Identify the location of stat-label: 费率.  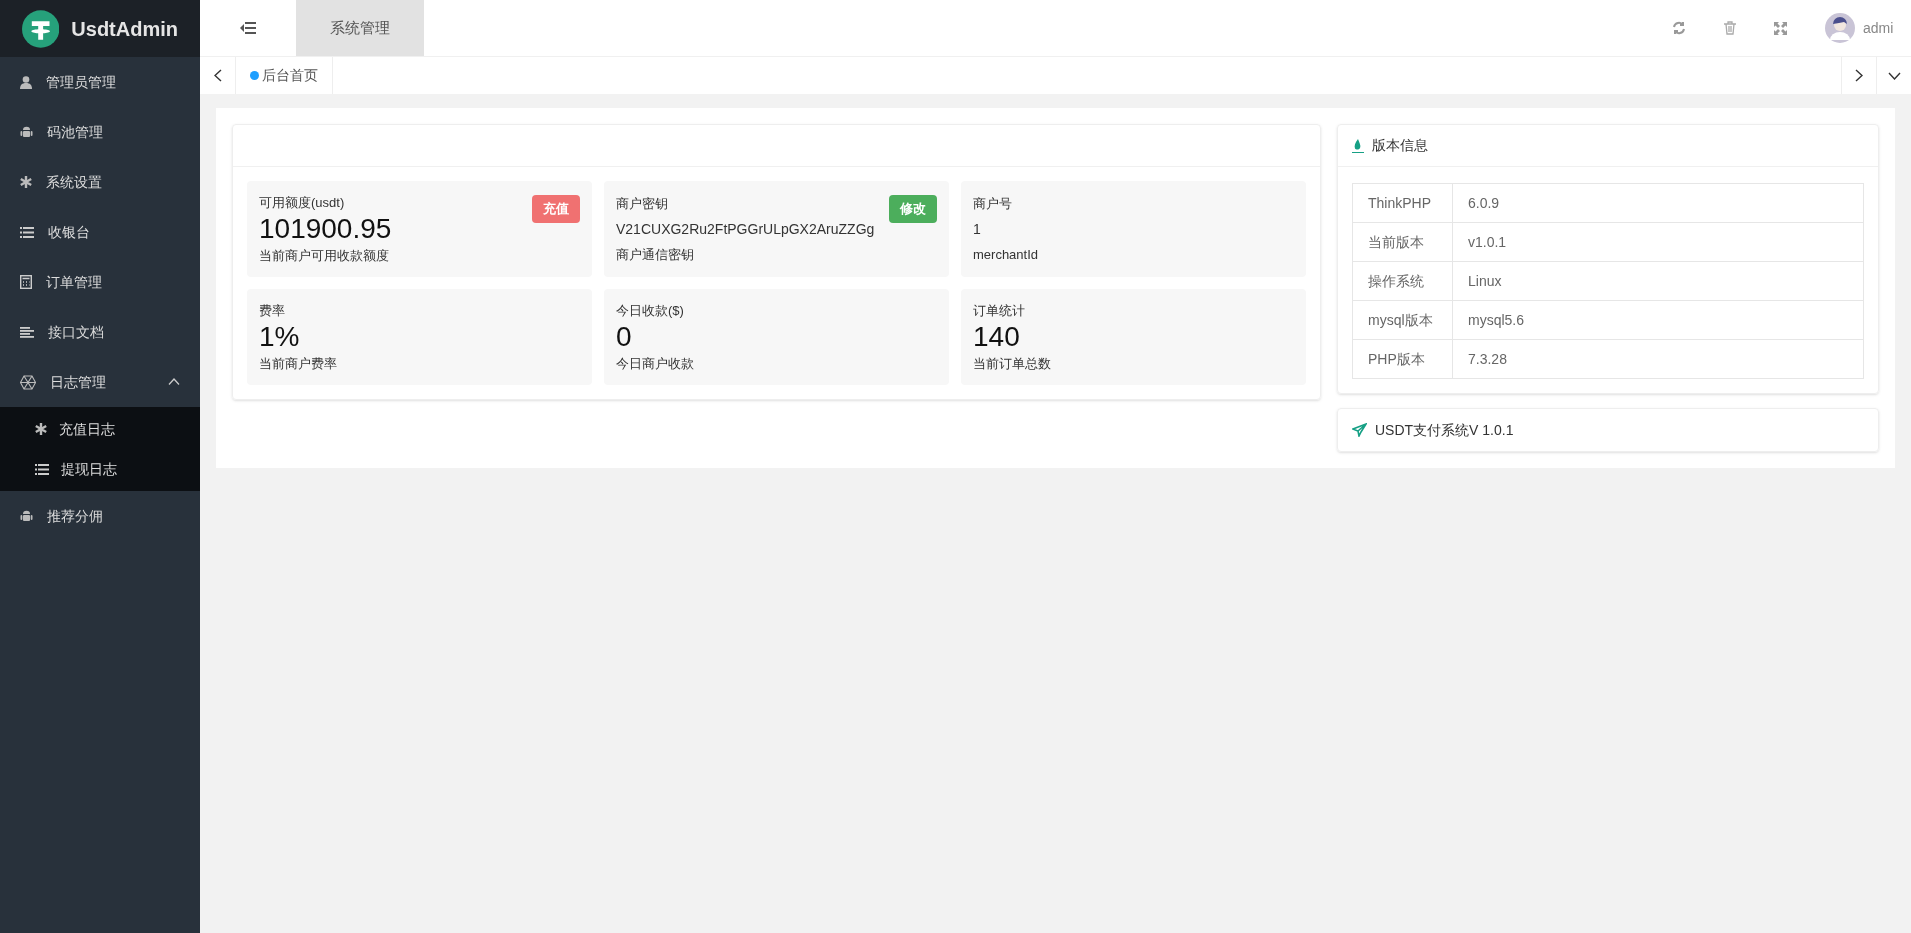
(272, 310).